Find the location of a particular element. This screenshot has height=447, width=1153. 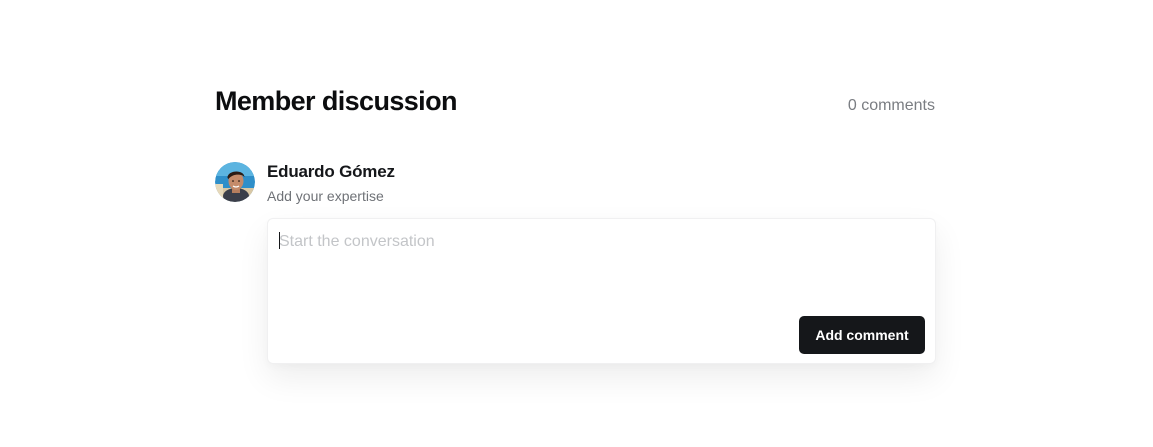

comment-author: Eduardo Gómez Add your expertise is located at coordinates (305, 183).